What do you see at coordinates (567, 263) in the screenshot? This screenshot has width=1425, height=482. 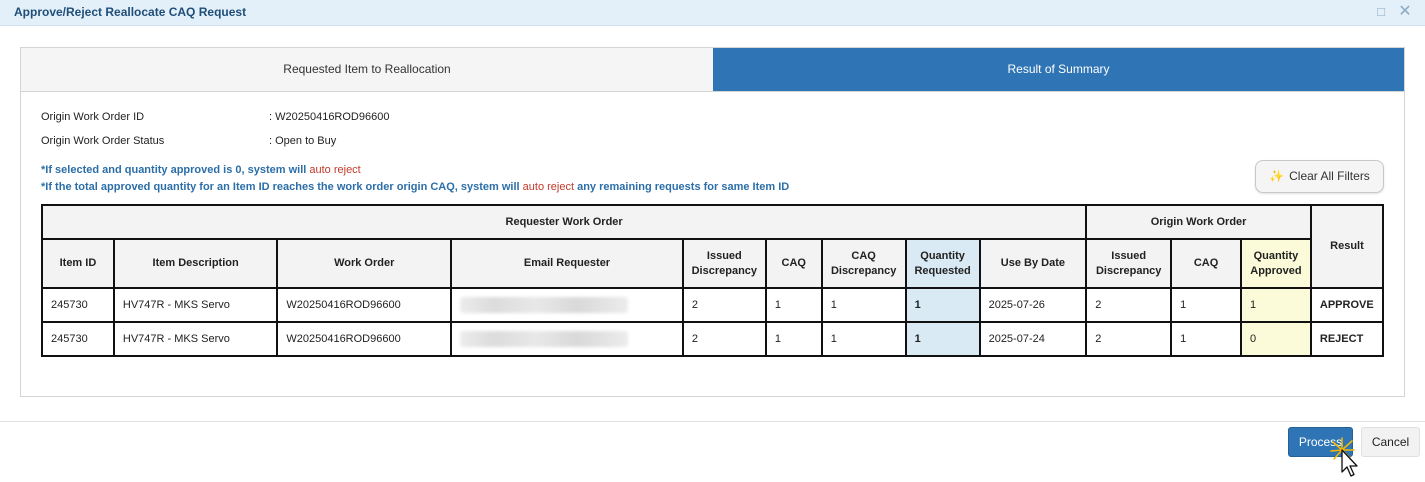 I see `col-email-requester: Email Requester` at bounding box center [567, 263].